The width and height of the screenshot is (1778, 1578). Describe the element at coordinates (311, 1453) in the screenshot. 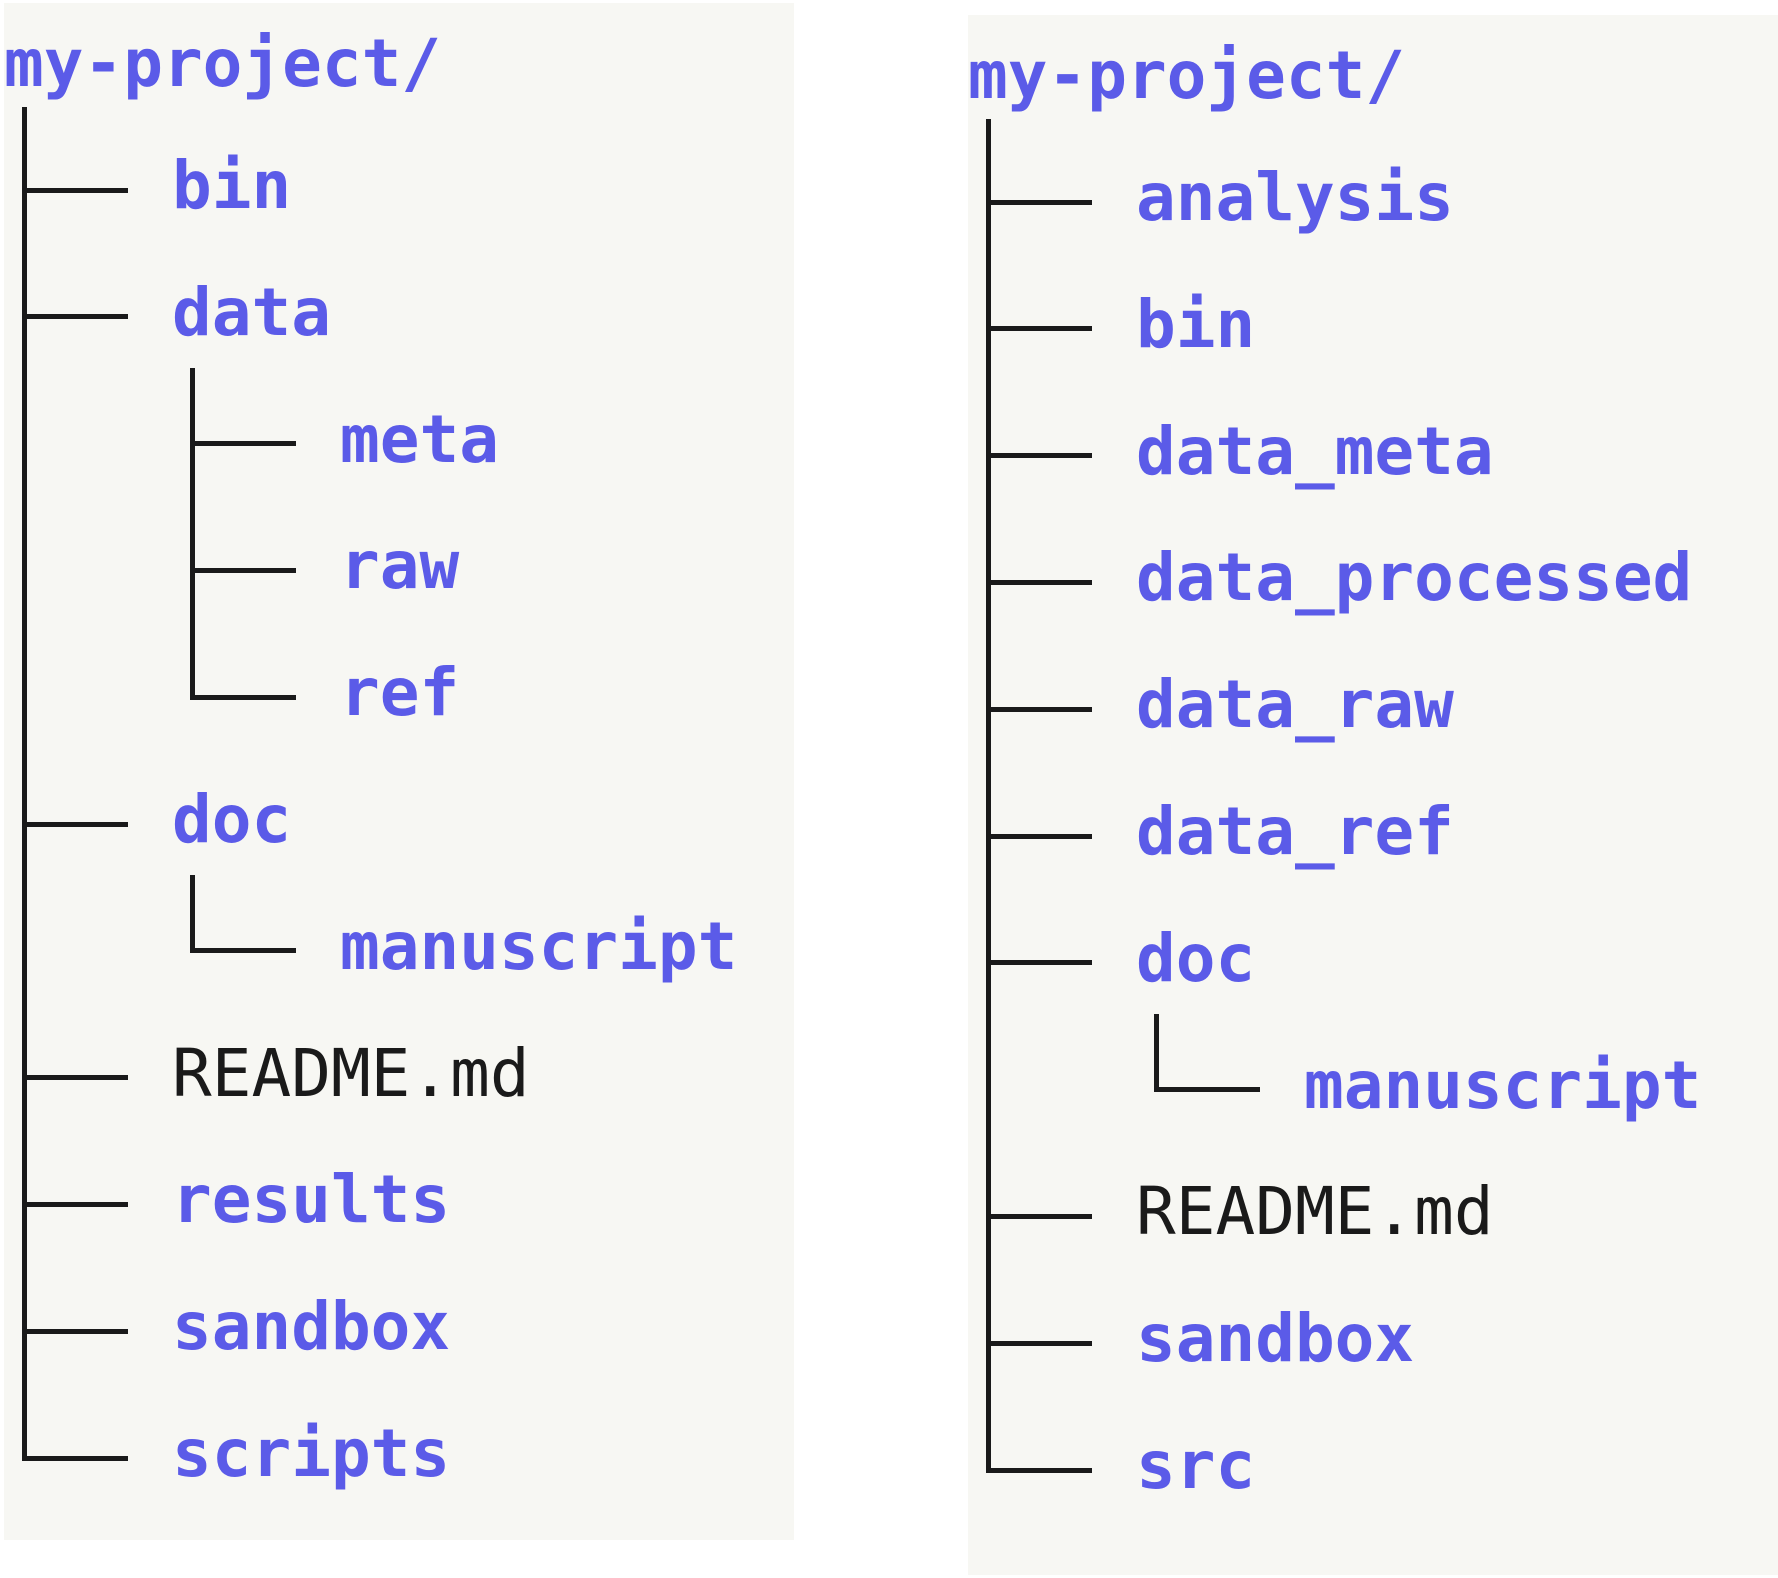

I see `folder-name: scripts` at that location.